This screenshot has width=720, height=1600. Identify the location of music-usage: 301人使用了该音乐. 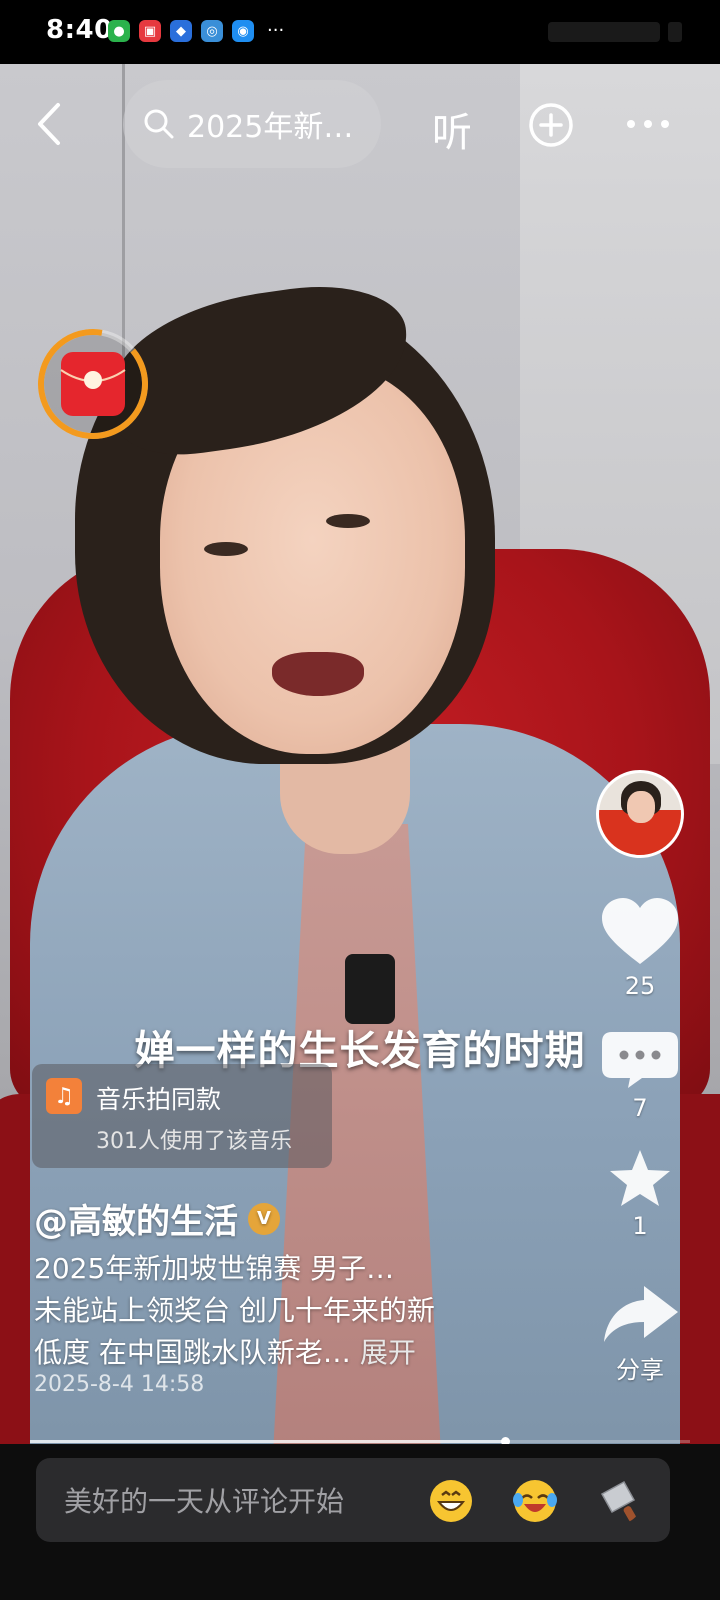
(194, 1141).